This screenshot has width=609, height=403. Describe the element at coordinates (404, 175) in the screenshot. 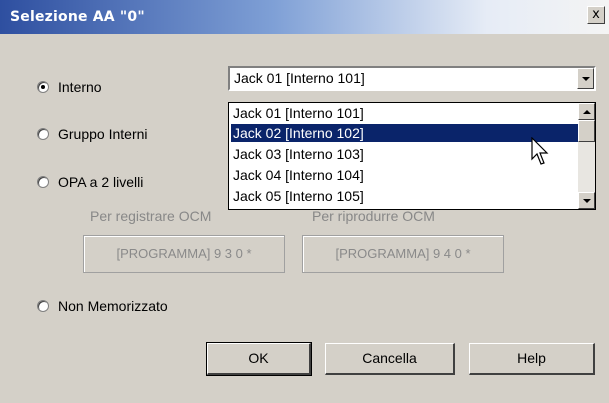

I see `list-item: Jack 04 [Interno 104]` at that location.